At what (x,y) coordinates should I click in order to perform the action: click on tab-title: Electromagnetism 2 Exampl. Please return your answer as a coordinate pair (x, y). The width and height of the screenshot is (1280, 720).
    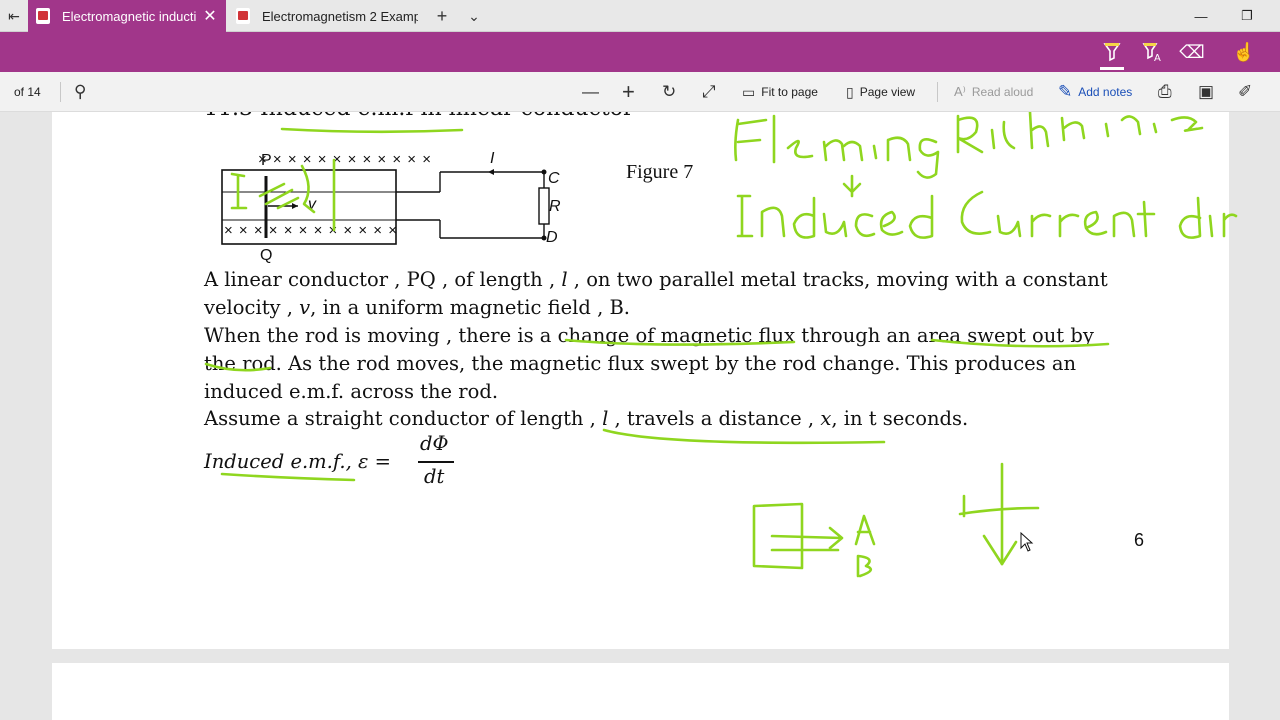
    Looking at the image, I should click on (340, 16).